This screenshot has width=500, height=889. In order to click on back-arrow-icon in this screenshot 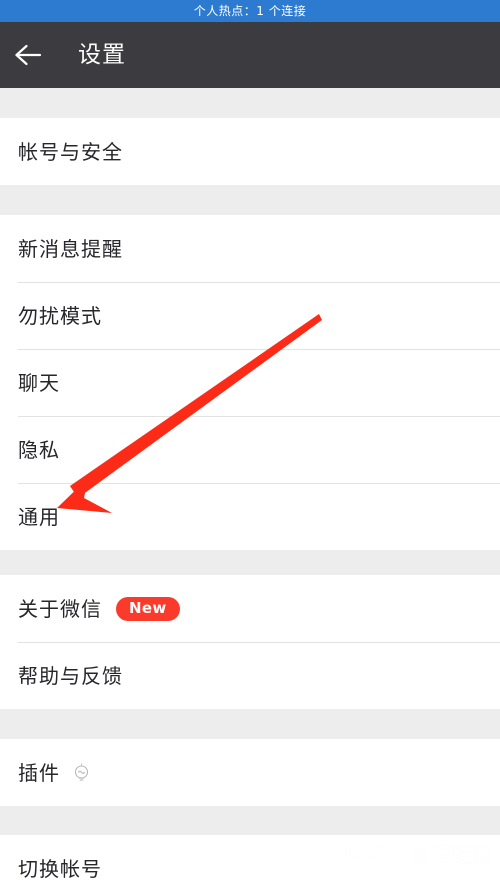, I will do `click(28, 55)`.